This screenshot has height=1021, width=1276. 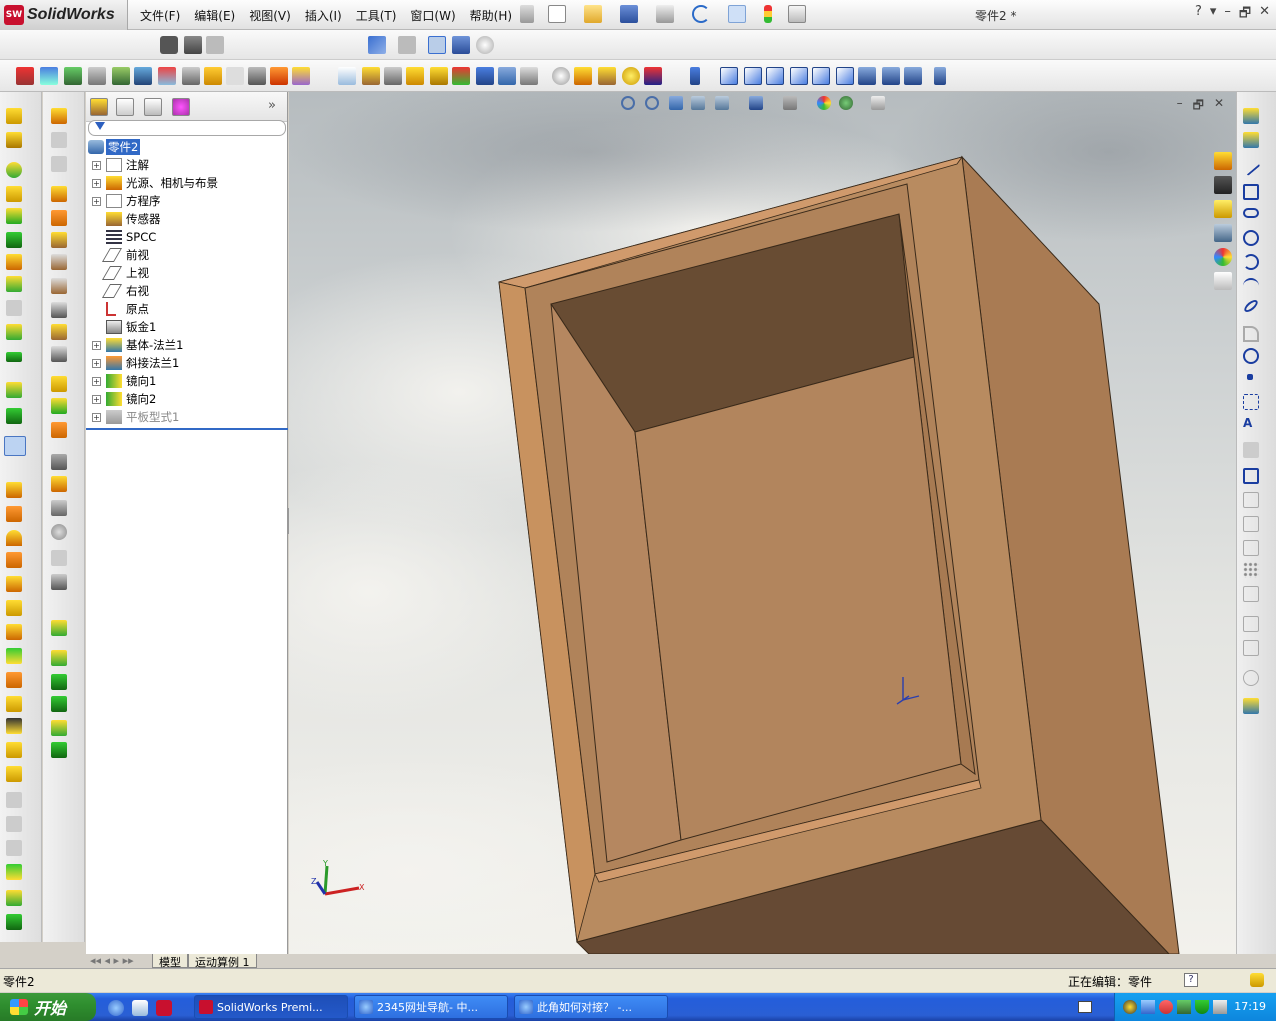 I want to click on convert-entities-icon, so click(x=1251, y=476).